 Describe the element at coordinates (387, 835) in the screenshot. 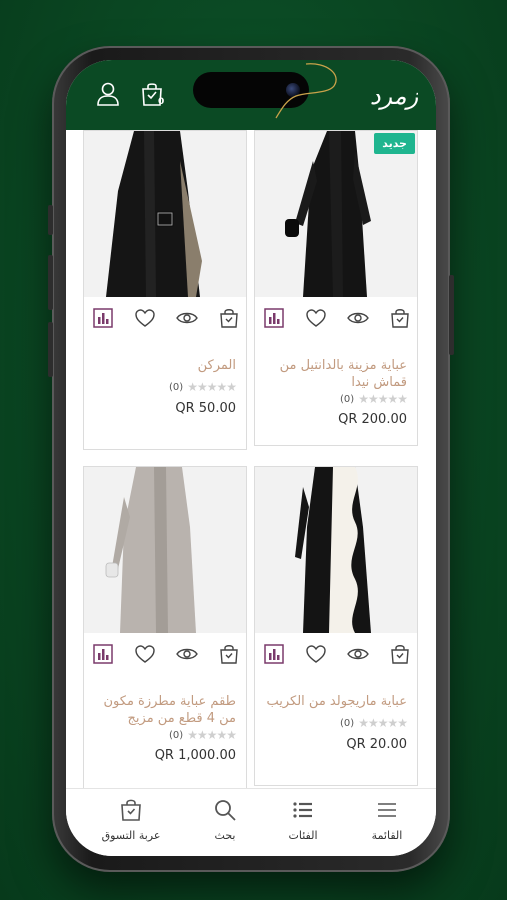

I see `nav-menu-label: القائمة` at that location.